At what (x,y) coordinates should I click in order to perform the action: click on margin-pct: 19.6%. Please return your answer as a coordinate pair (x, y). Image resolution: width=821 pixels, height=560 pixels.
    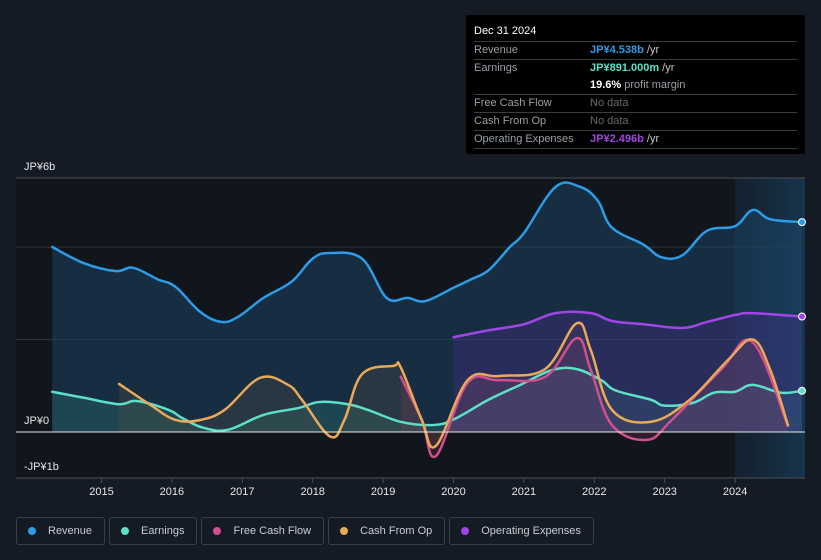
    Looking at the image, I should click on (606, 85).